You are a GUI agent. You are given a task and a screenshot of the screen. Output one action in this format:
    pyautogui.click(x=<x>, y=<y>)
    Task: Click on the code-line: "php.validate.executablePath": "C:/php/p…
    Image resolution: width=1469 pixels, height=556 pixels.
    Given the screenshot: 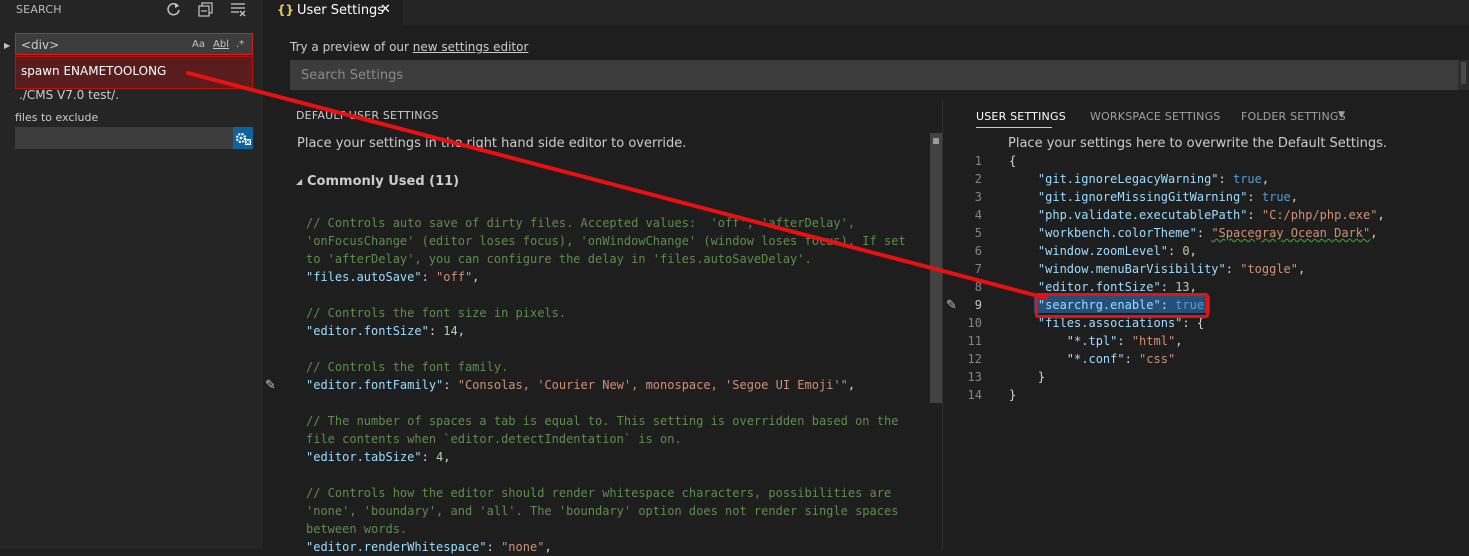 What is the action you would take?
    pyautogui.click(x=1197, y=215)
    